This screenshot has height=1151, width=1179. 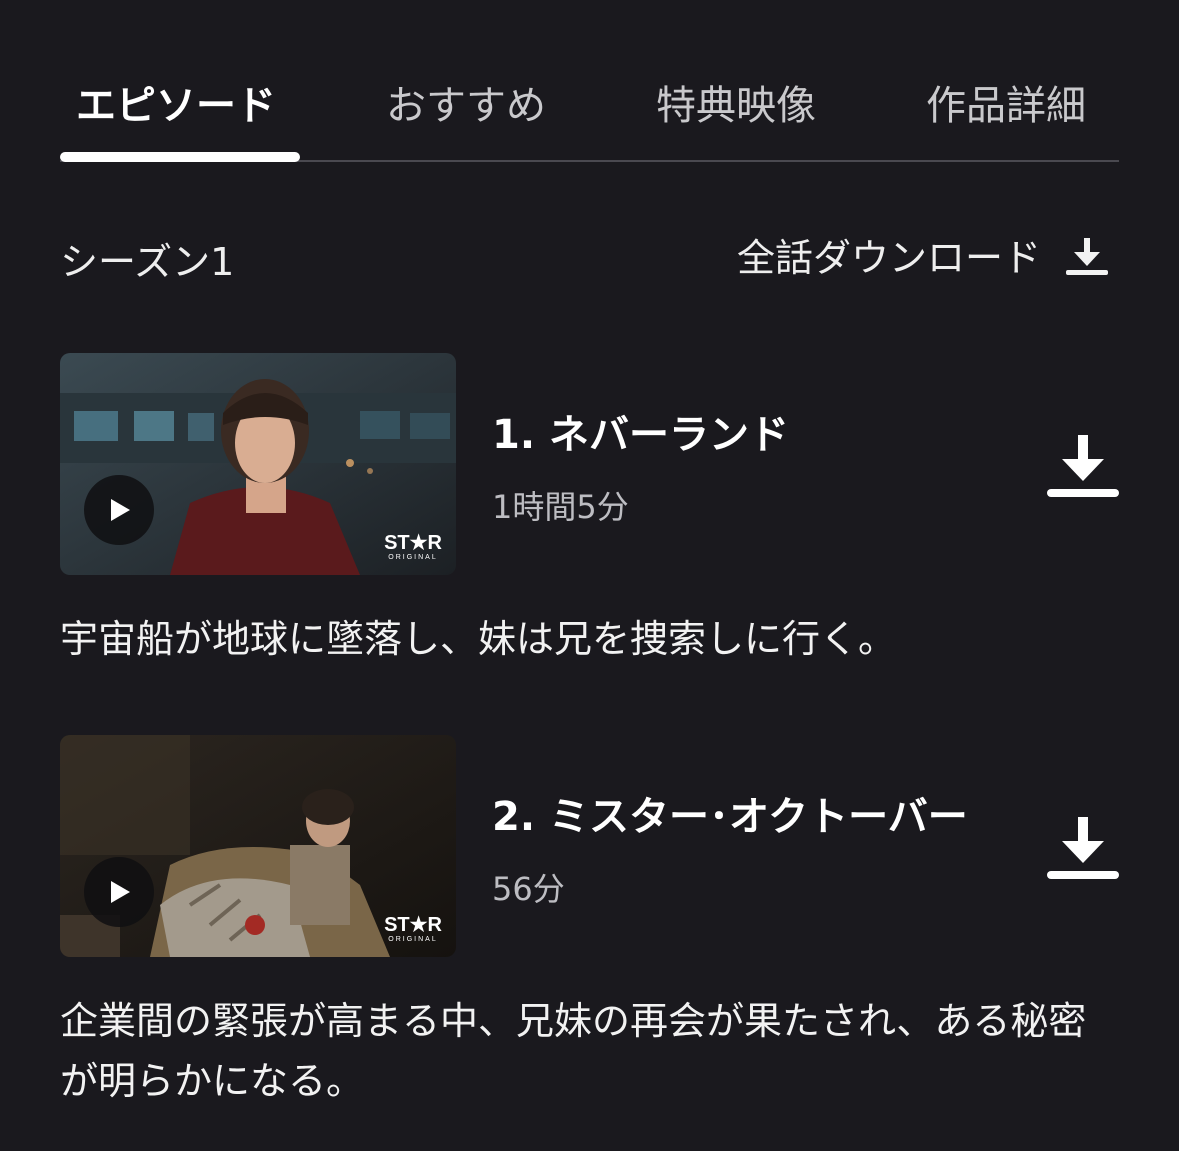 I want to click on episode-thumbnail-1: ST★R ORIGINAL, so click(x=258, y=464).